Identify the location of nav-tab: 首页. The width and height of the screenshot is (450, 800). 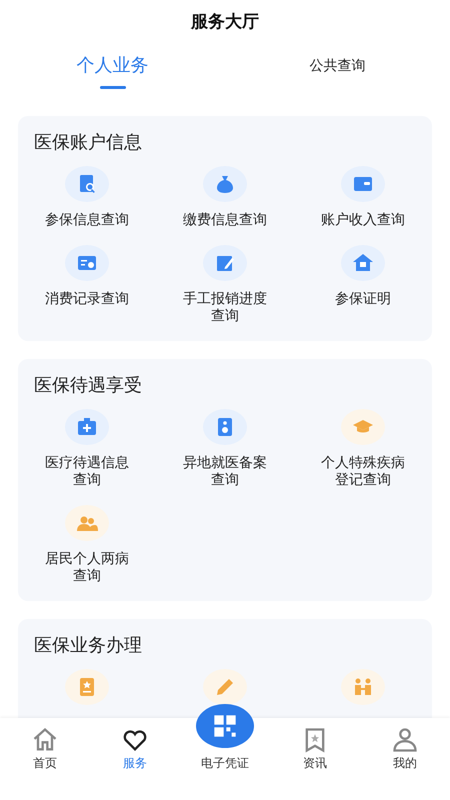
(45, 745).